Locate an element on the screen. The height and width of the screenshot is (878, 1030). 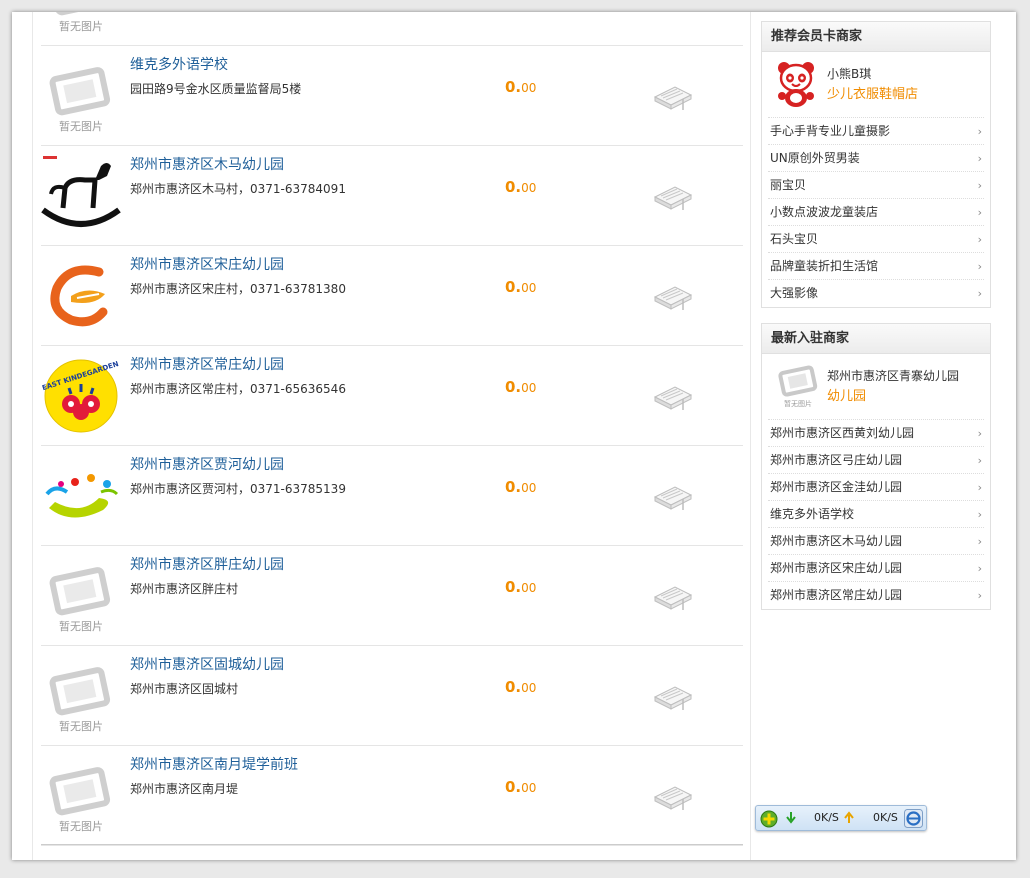
speed-monitor-widget: 0K/S 0K/S is located at coordinates (841, 818).